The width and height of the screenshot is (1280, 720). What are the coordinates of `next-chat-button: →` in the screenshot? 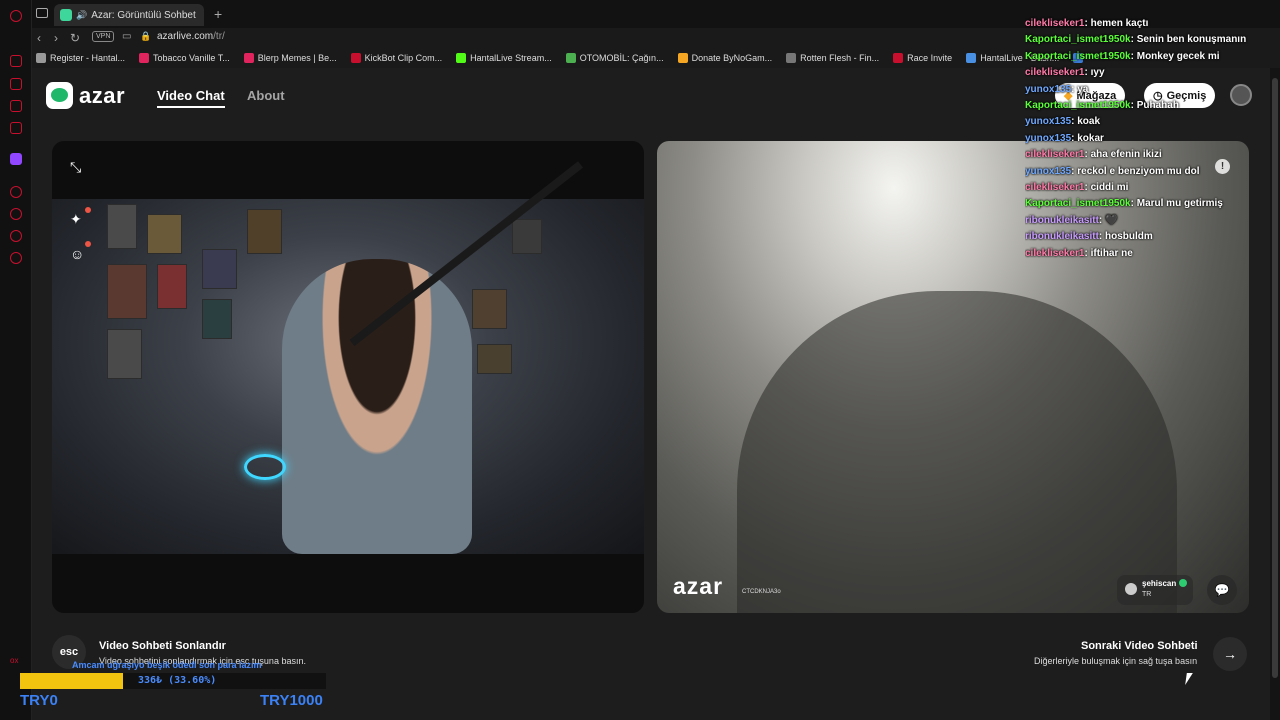 It's located at (1230, 654).